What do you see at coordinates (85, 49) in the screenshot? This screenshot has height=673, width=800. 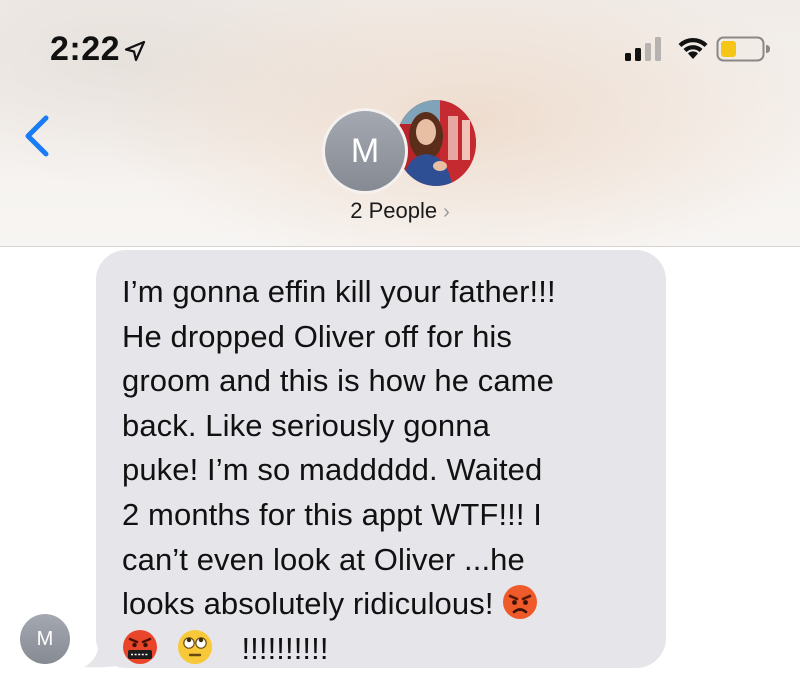 I see `status-time: 2:22` at bounding box center [85, 49].